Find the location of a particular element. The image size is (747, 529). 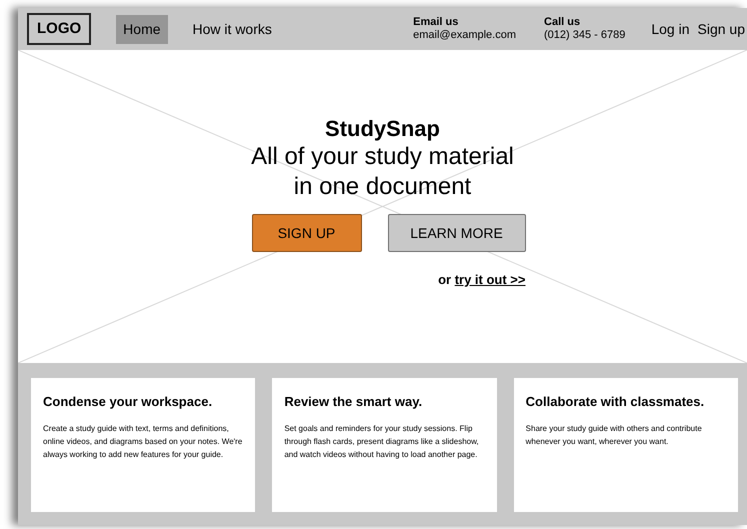

auth-link: Sign up is located at coordinates (721, 29).